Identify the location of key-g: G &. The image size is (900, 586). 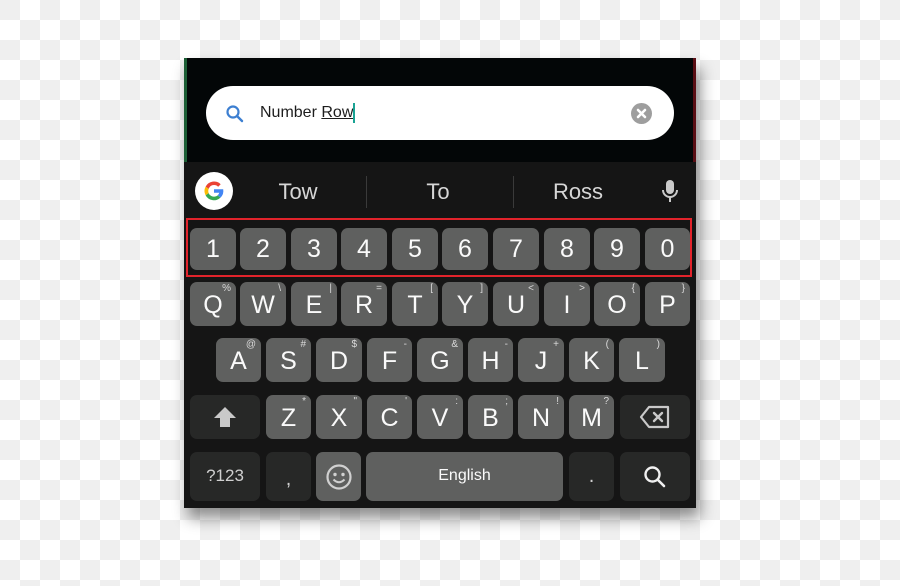
(440, 360).